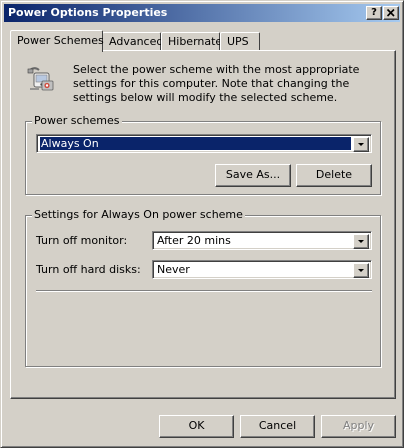 This screenshot has height=448, width=404. I want to click on tab-advanced: Advanced, so click(132, 41).